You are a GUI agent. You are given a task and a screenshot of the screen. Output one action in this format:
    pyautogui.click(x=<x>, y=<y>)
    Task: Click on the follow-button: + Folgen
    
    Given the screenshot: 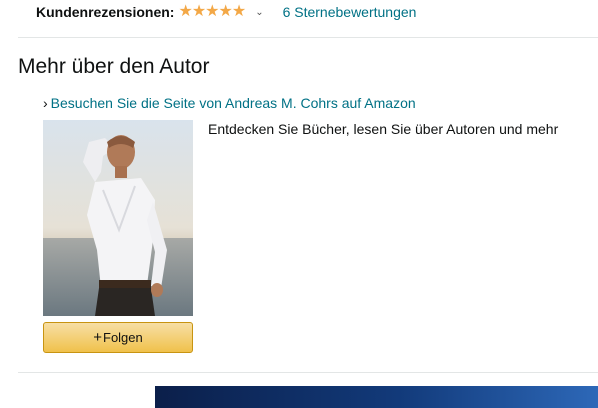 What is the action you would take?
    pyautogui.click(x=118, y=337)
    